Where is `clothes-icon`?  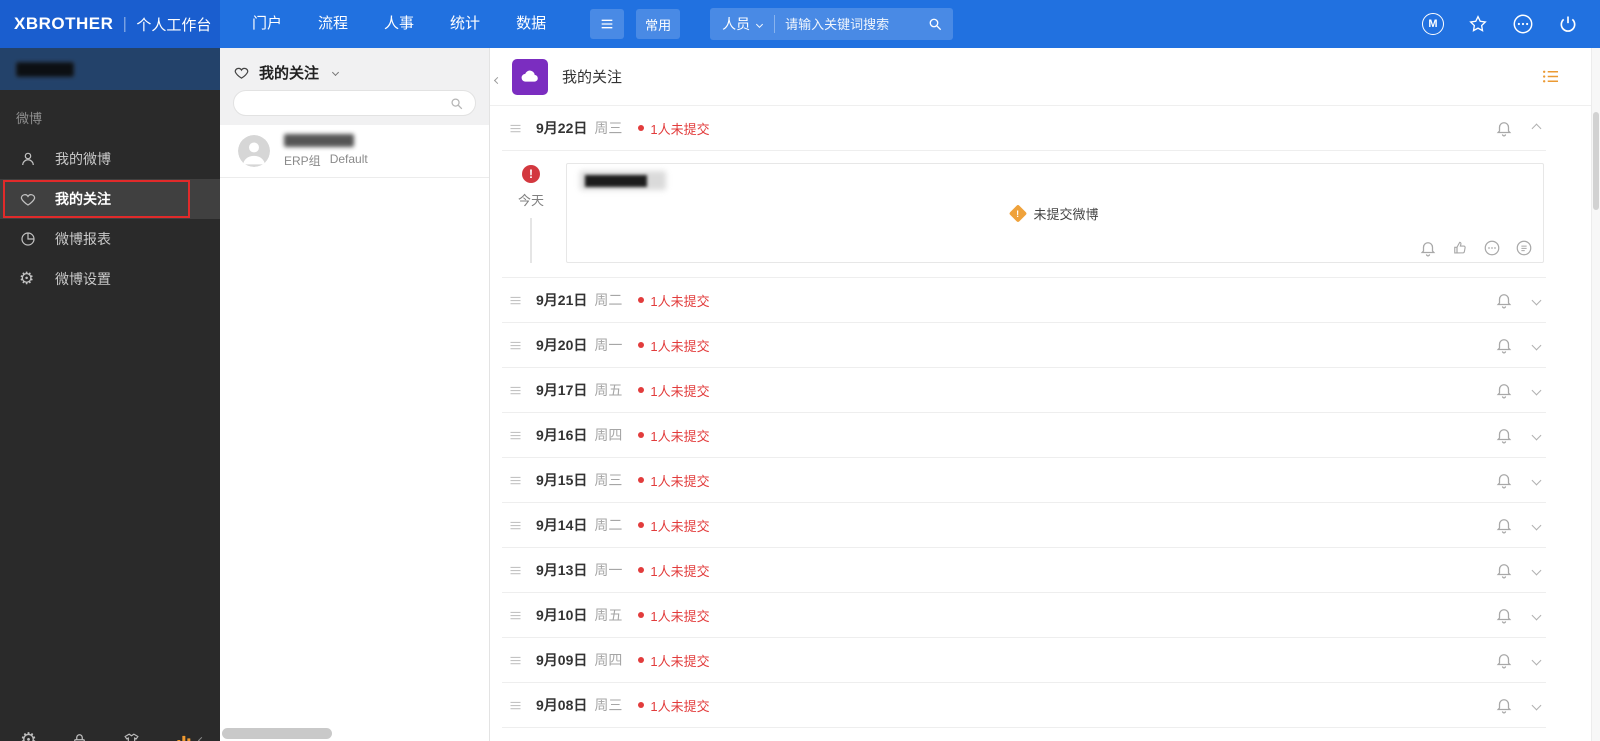
clothes-icon is located at coordinates (131, 736).